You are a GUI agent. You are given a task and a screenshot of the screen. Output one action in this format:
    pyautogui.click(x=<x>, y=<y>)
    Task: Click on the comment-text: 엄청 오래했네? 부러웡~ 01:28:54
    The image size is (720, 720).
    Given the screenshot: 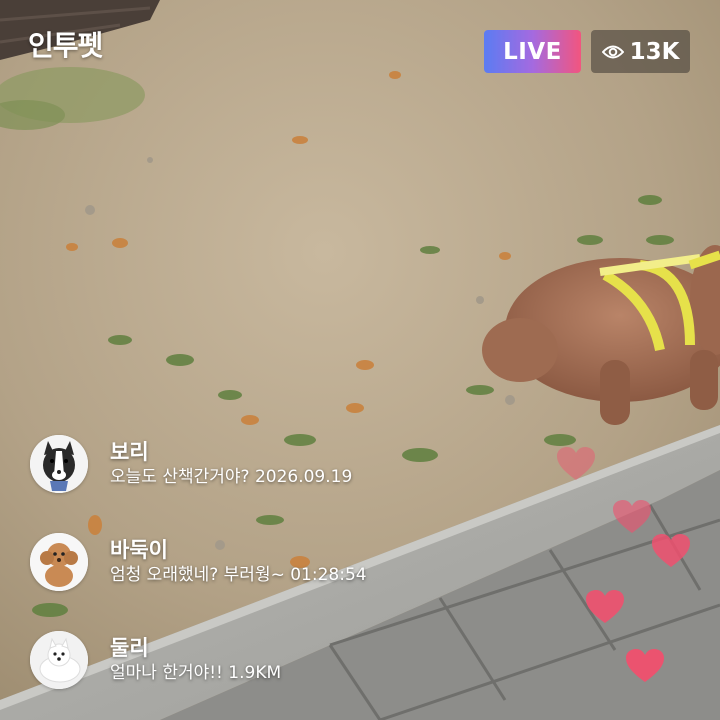 What is the action you would take?
    pyautogui.click(x=238, y=575)
    